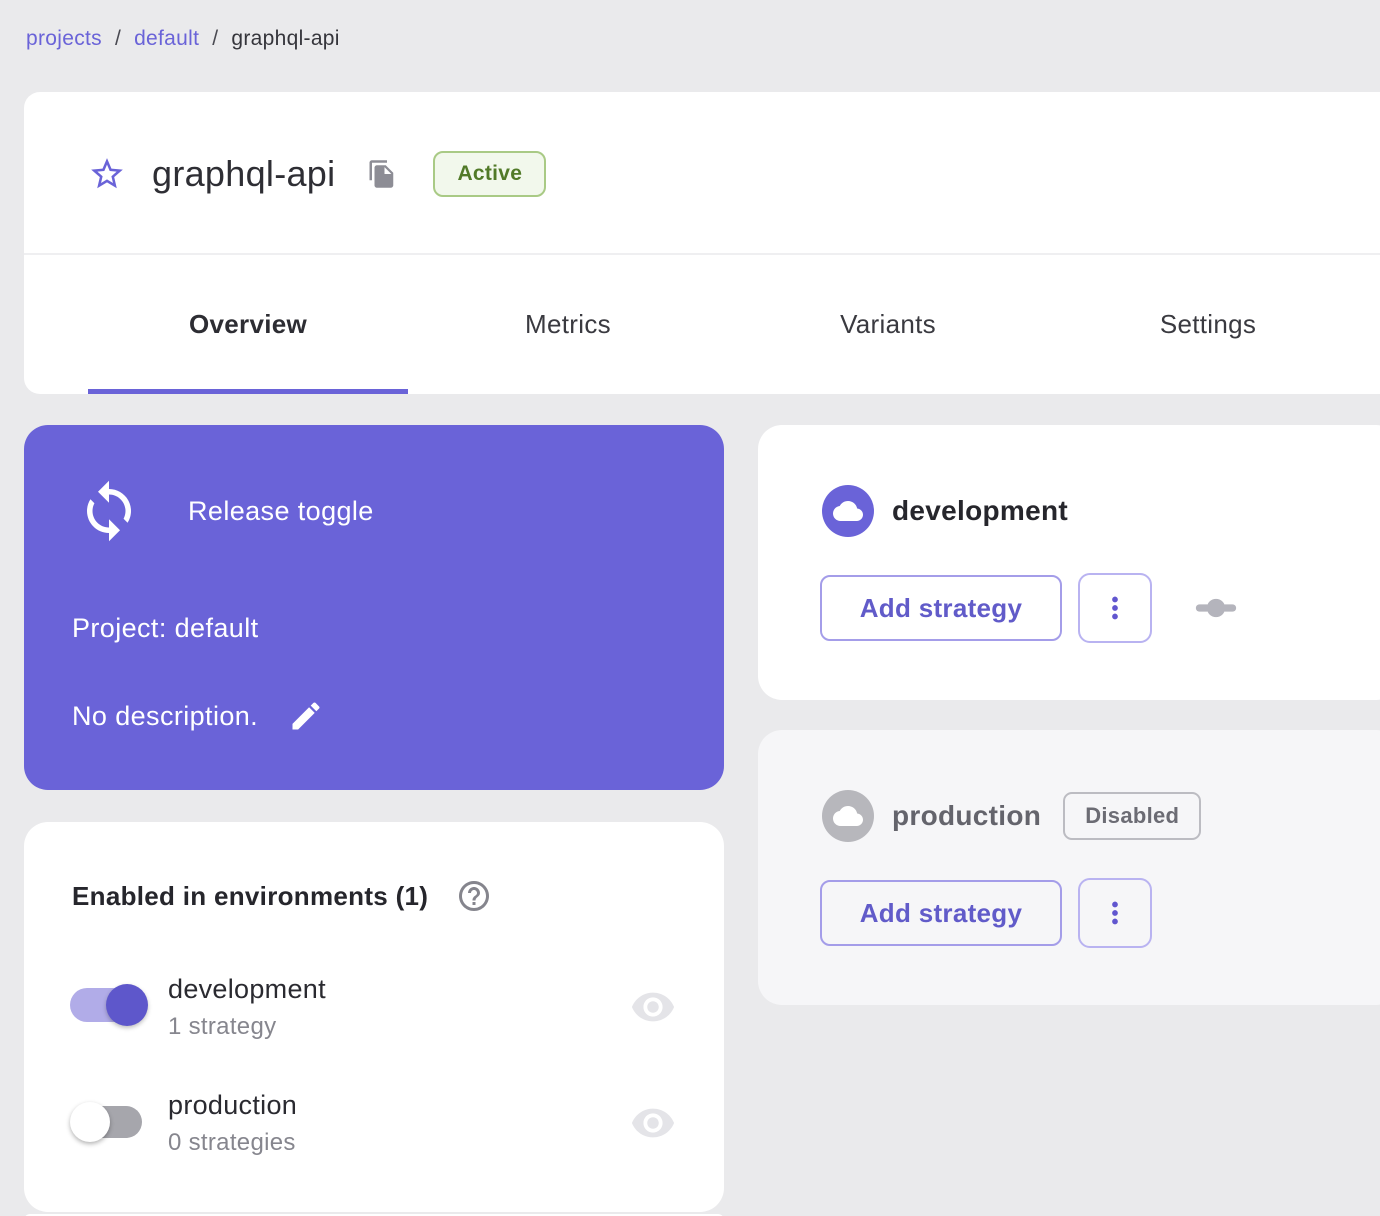  I want to click on tab-bar: Overview Metrics Variants Settings, so click(728, 324).